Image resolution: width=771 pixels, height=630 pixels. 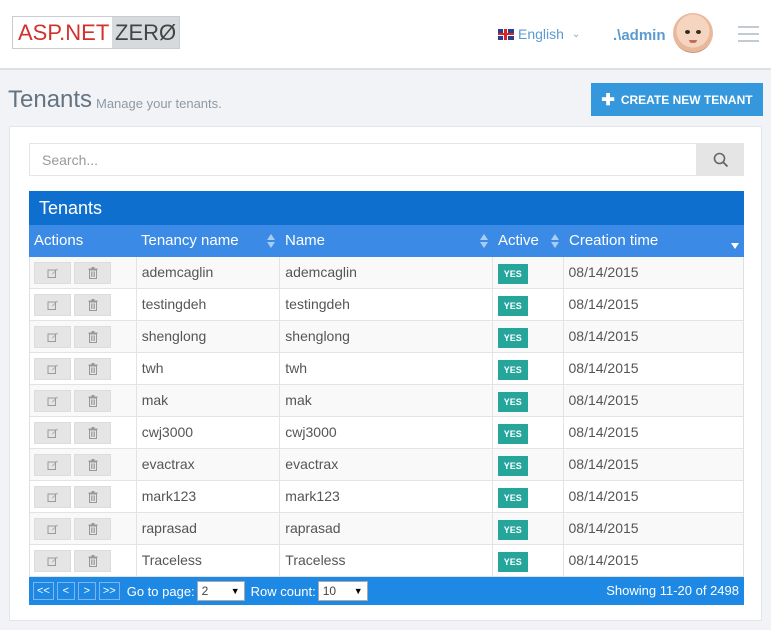 What do you see at coordinates (209, 304) in the screenshot?
I see `tenancy-name-cell: testingdeh` at bounding box center [209, 304].